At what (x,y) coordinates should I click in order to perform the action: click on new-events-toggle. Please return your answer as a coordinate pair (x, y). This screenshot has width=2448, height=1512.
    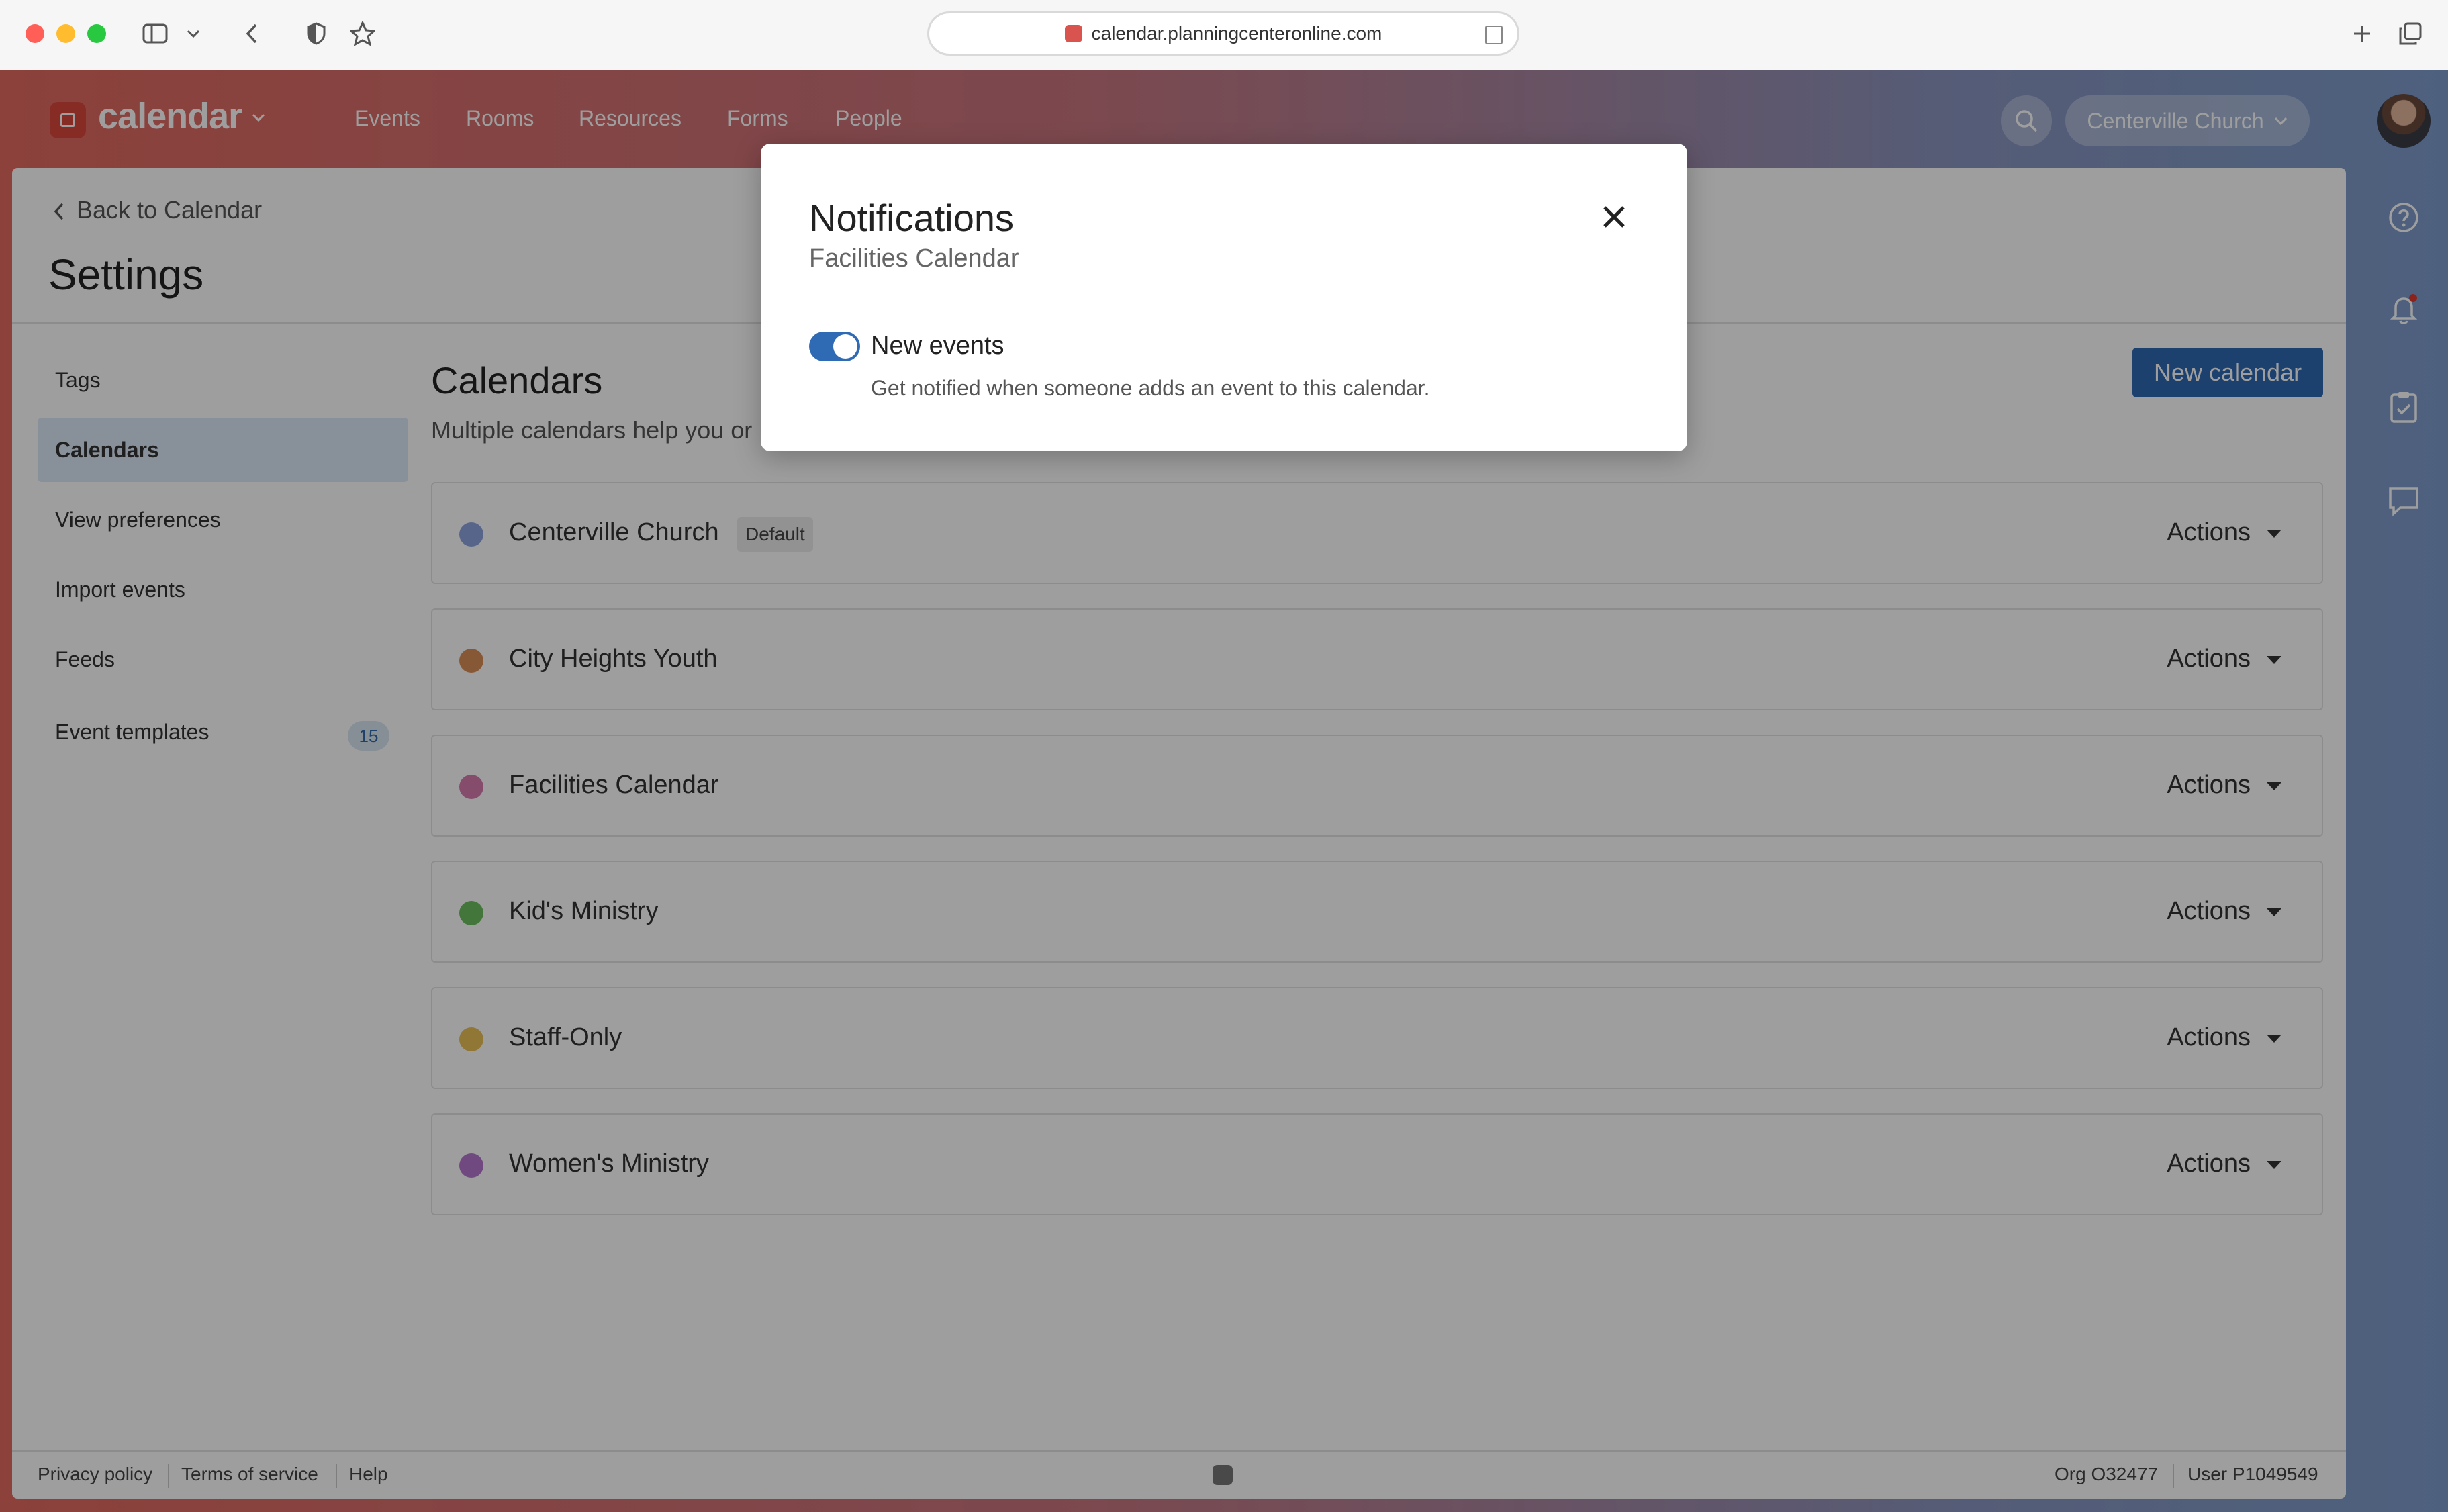
    Looking at the image, I should click on (834, 346).